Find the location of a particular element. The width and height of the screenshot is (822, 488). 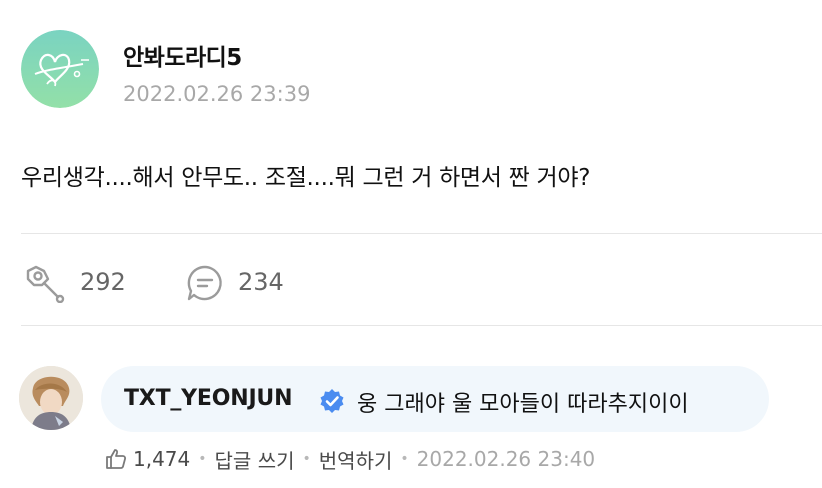

commenter-avatar is located at coordinates (51, 398).